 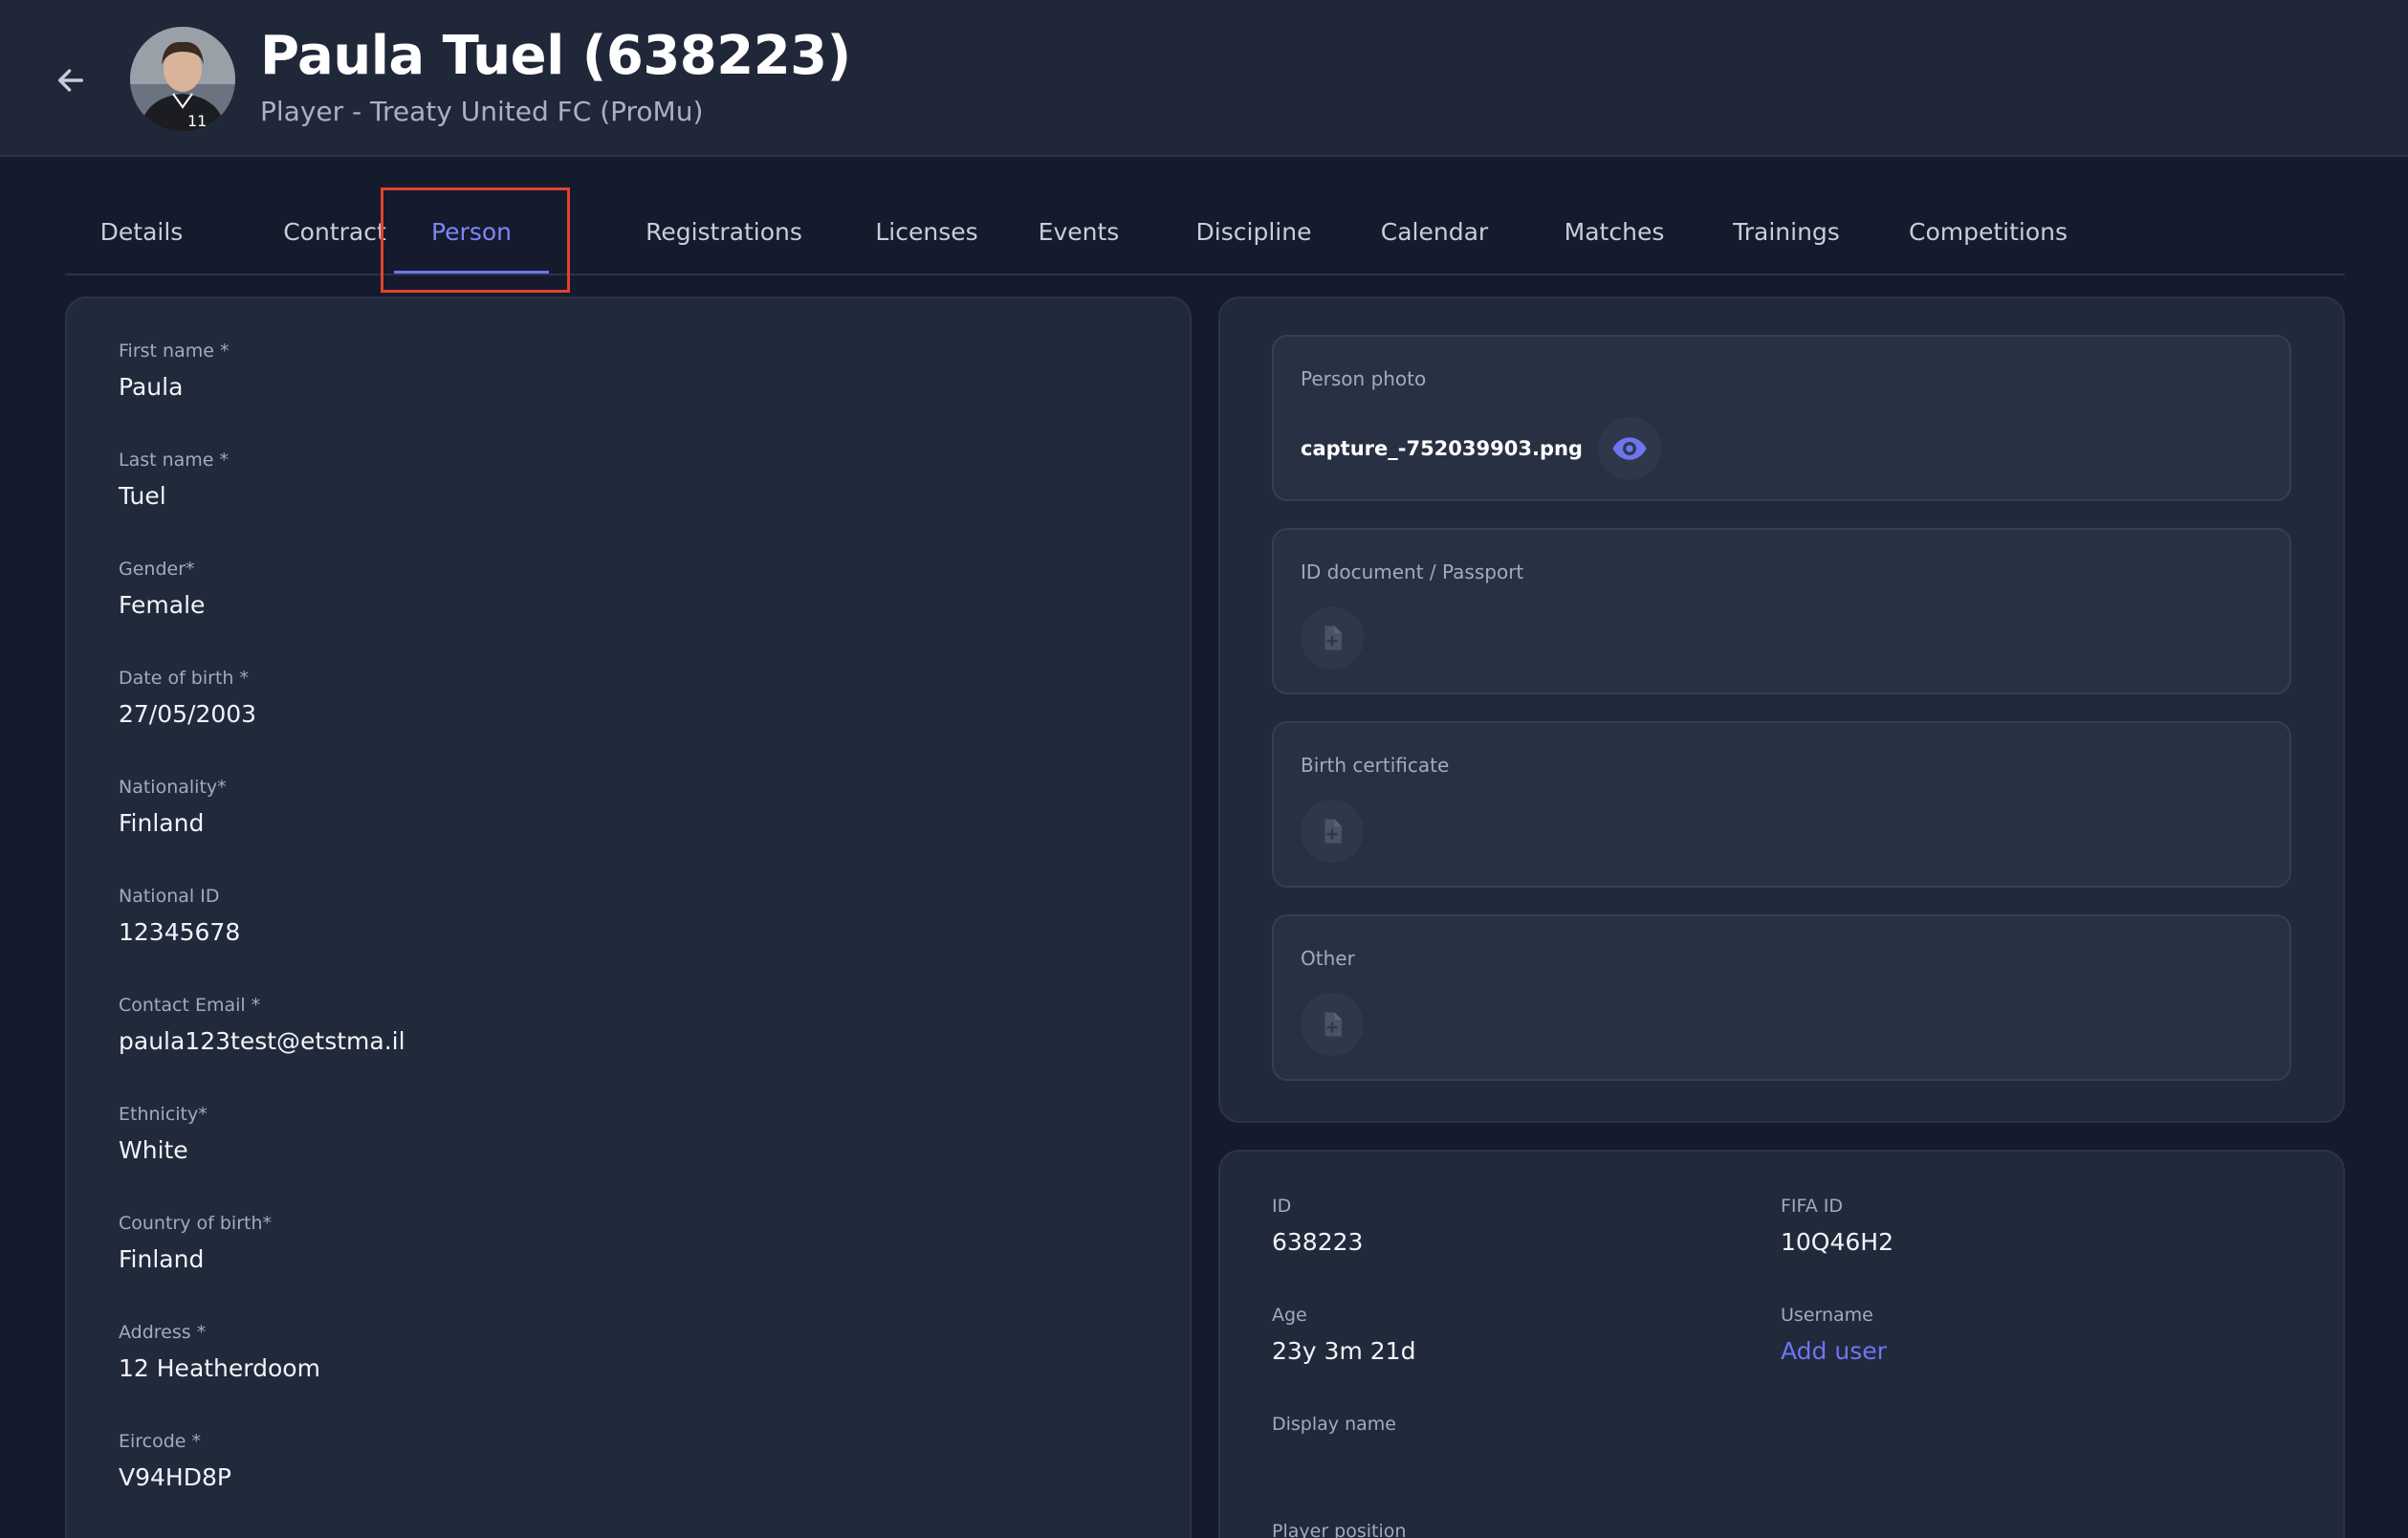 I want to click on birth-certificate-box: Birth certificate, so click(x=1782, y=804).